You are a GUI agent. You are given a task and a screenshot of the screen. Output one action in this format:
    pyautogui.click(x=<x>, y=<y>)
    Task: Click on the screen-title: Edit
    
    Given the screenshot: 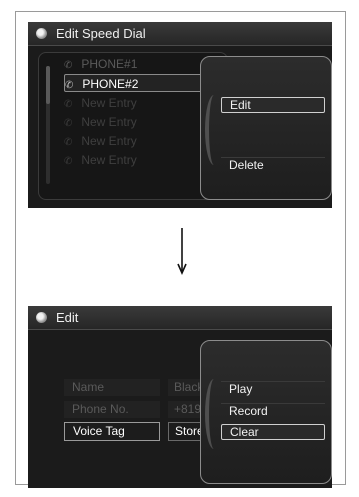 What is the action you would take?
    pyautogui.click(x=67, y=317)
    